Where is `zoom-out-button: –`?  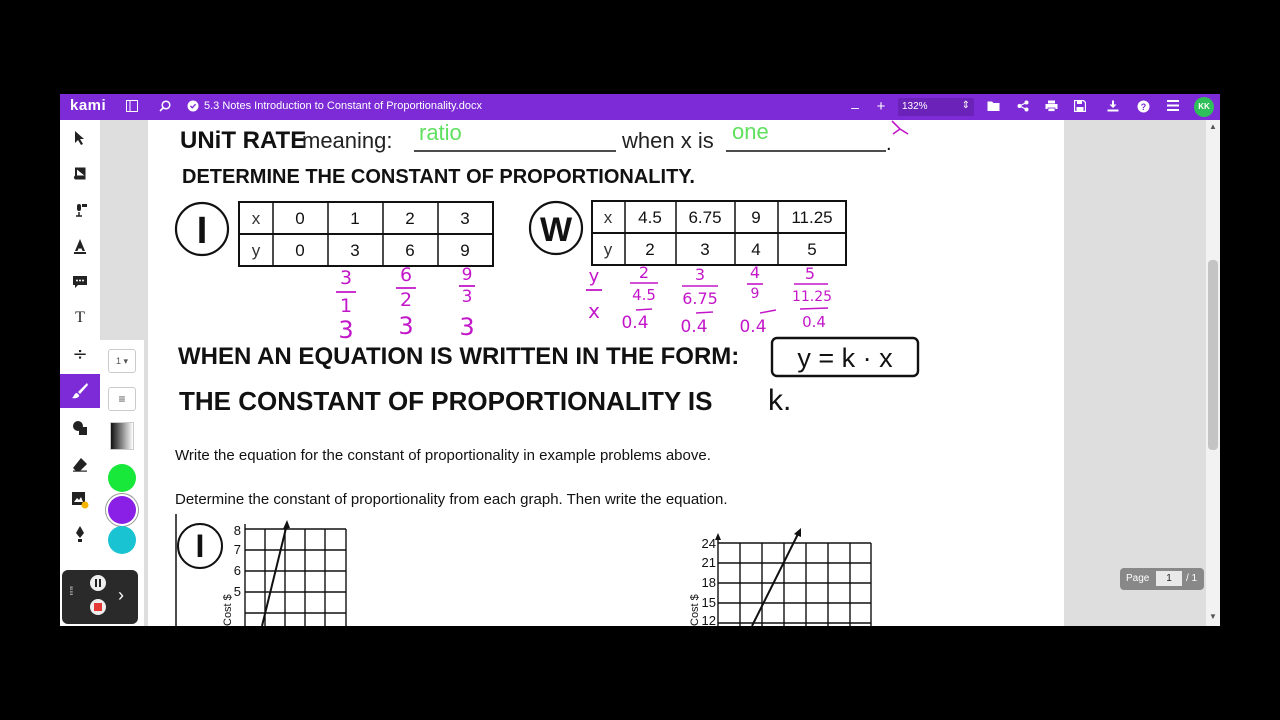 zoom-out-button: – is located at coordinates (855, 107).